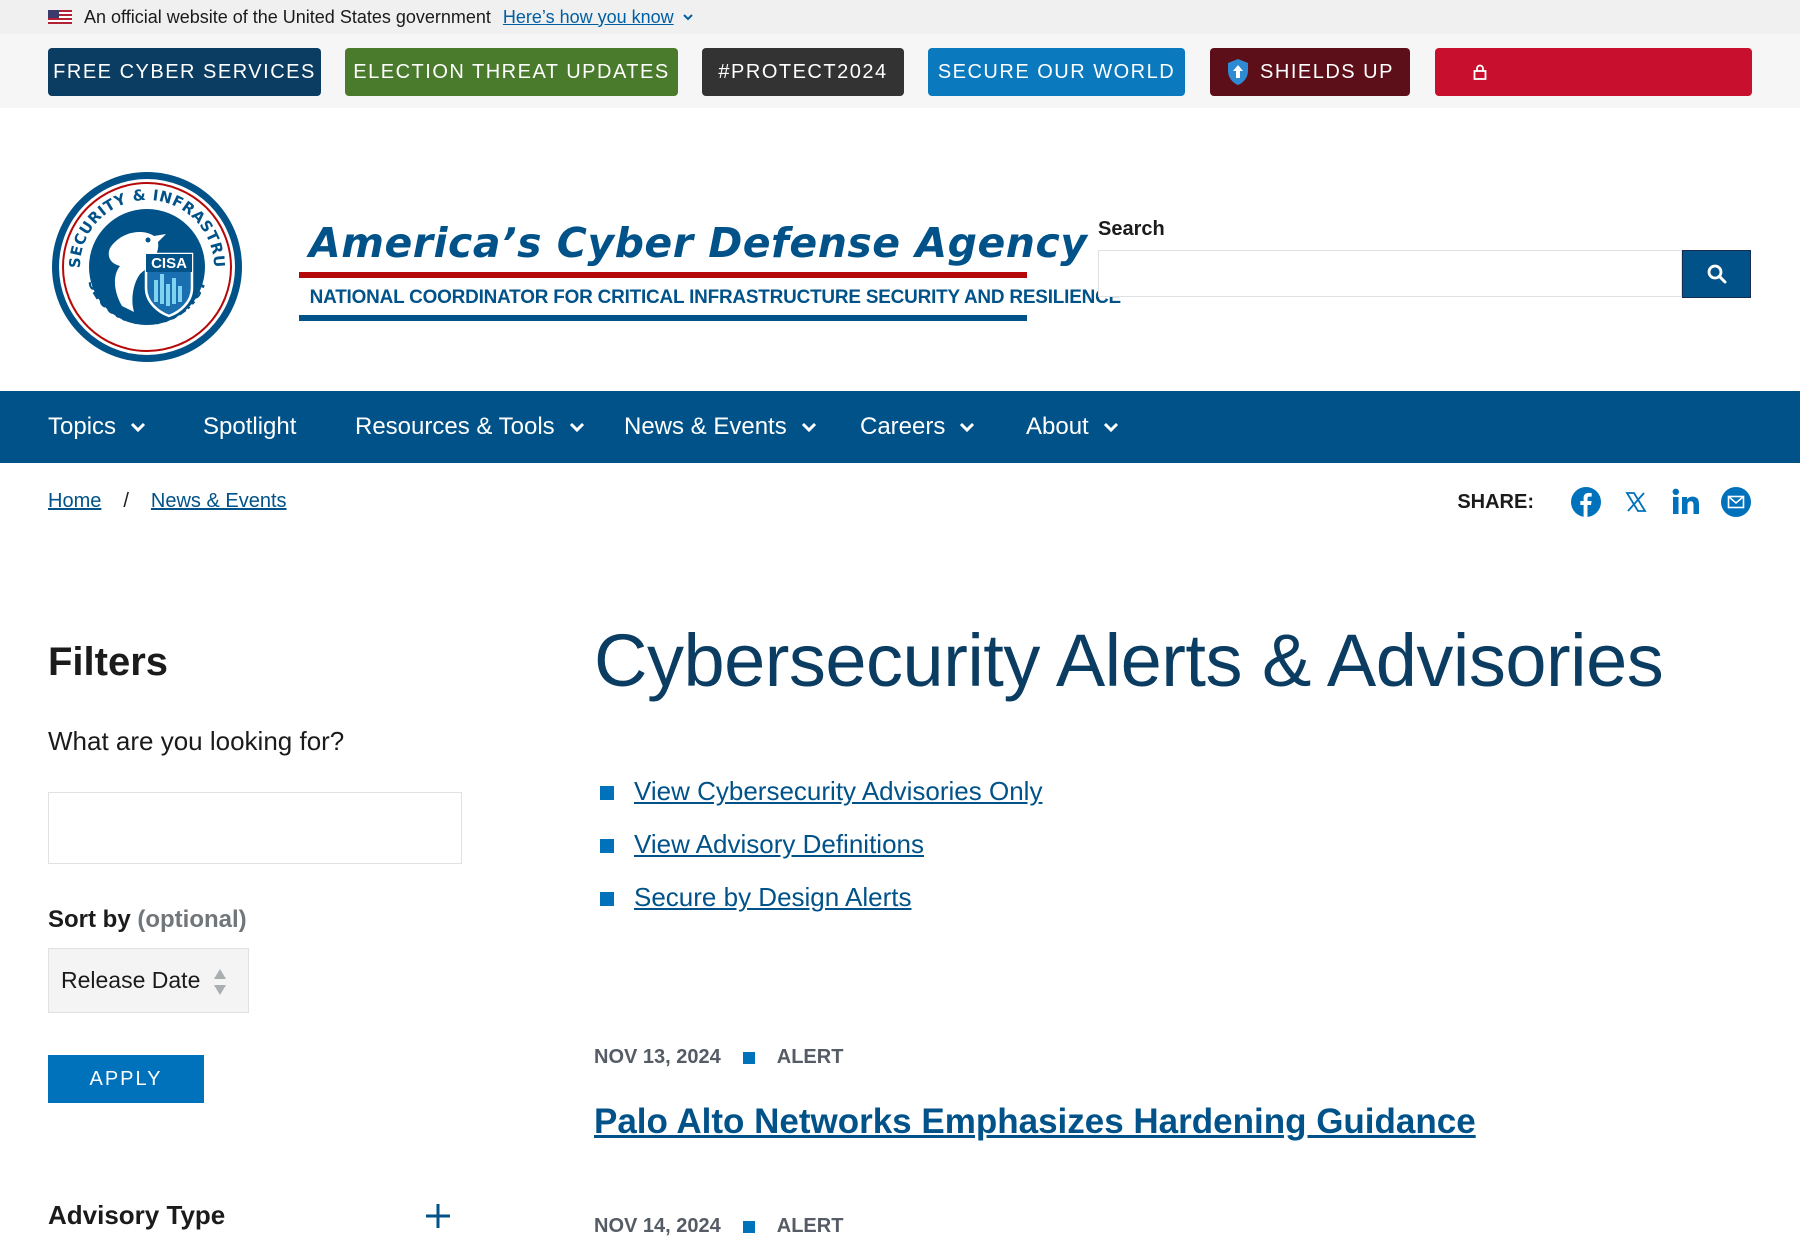 The width and height of the screenshot is (1800, 1242). I want to click on list-item: Secure by Design Alerts, so click(821, 908).